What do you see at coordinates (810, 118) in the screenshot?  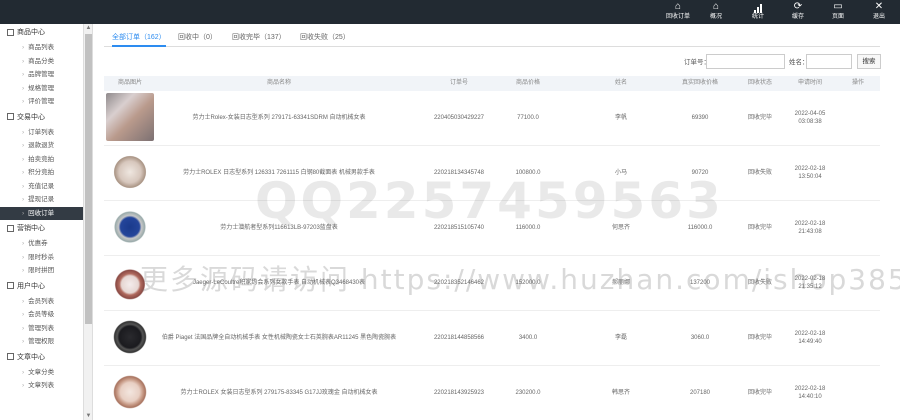 I see `apply-time: 2022-04-05 03:08:38` at bounding box center [810, 118].